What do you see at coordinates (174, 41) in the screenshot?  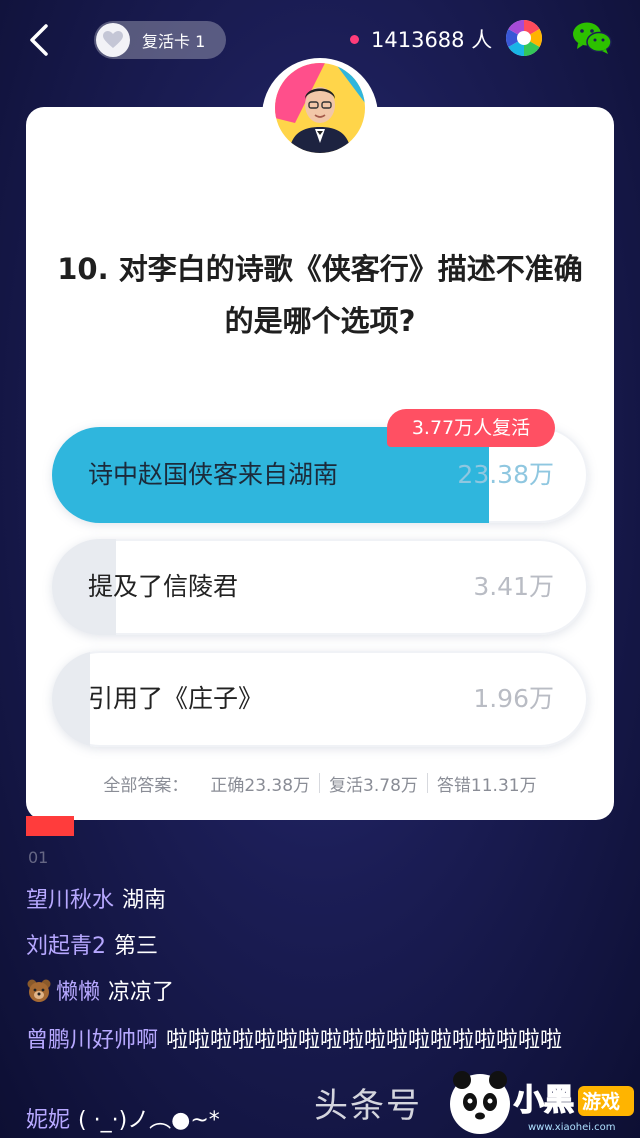 I see `revive-card-label: 复活卡 1` at bounding box center [174, 41].